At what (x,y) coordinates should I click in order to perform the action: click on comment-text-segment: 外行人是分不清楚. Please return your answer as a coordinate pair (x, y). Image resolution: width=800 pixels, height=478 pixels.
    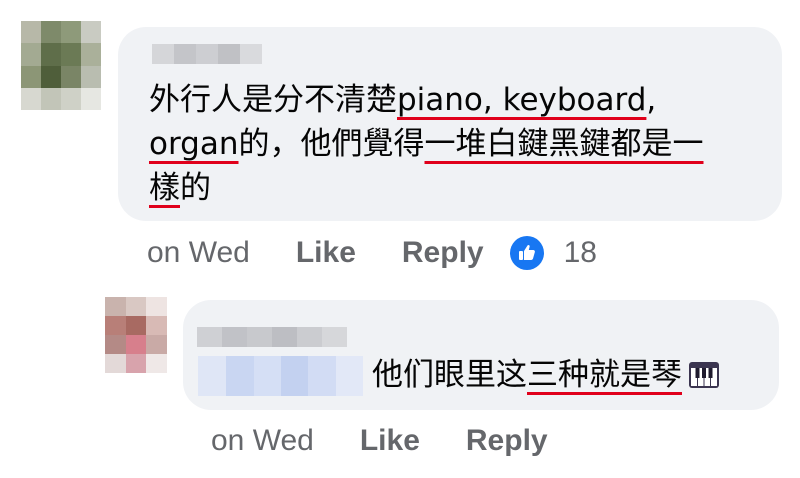
    Looking at the image, I should click on (273, 100).